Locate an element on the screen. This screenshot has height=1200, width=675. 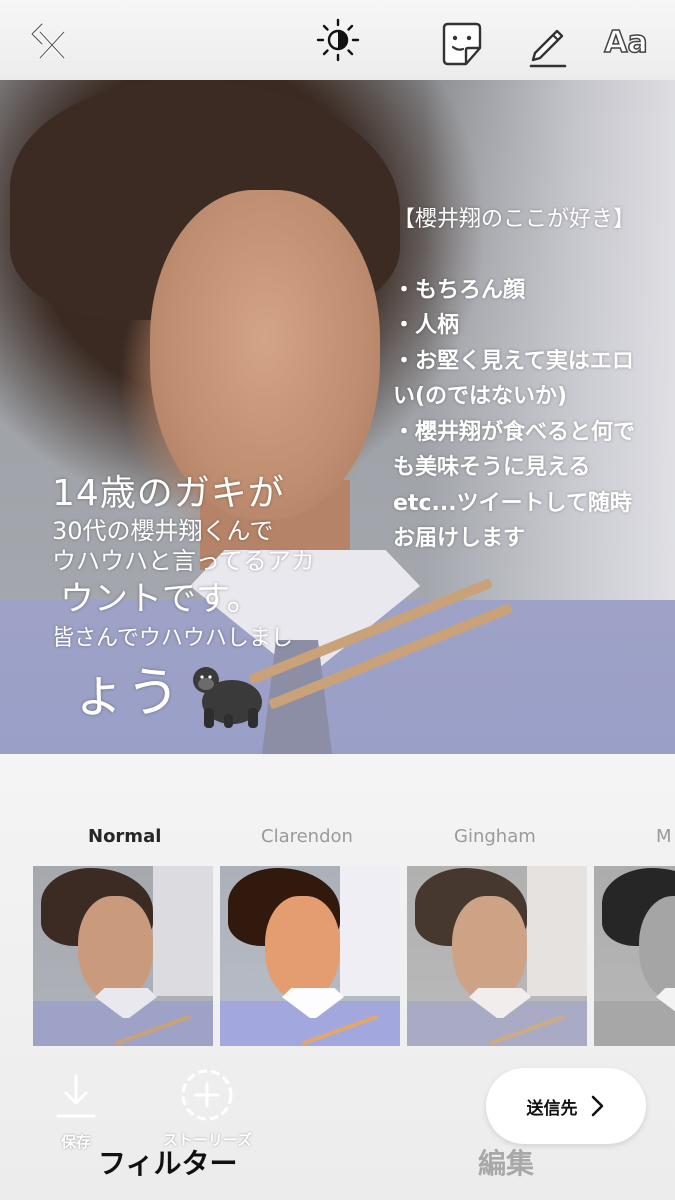
save-button: 保存 is located at coordinates (76, 1111).